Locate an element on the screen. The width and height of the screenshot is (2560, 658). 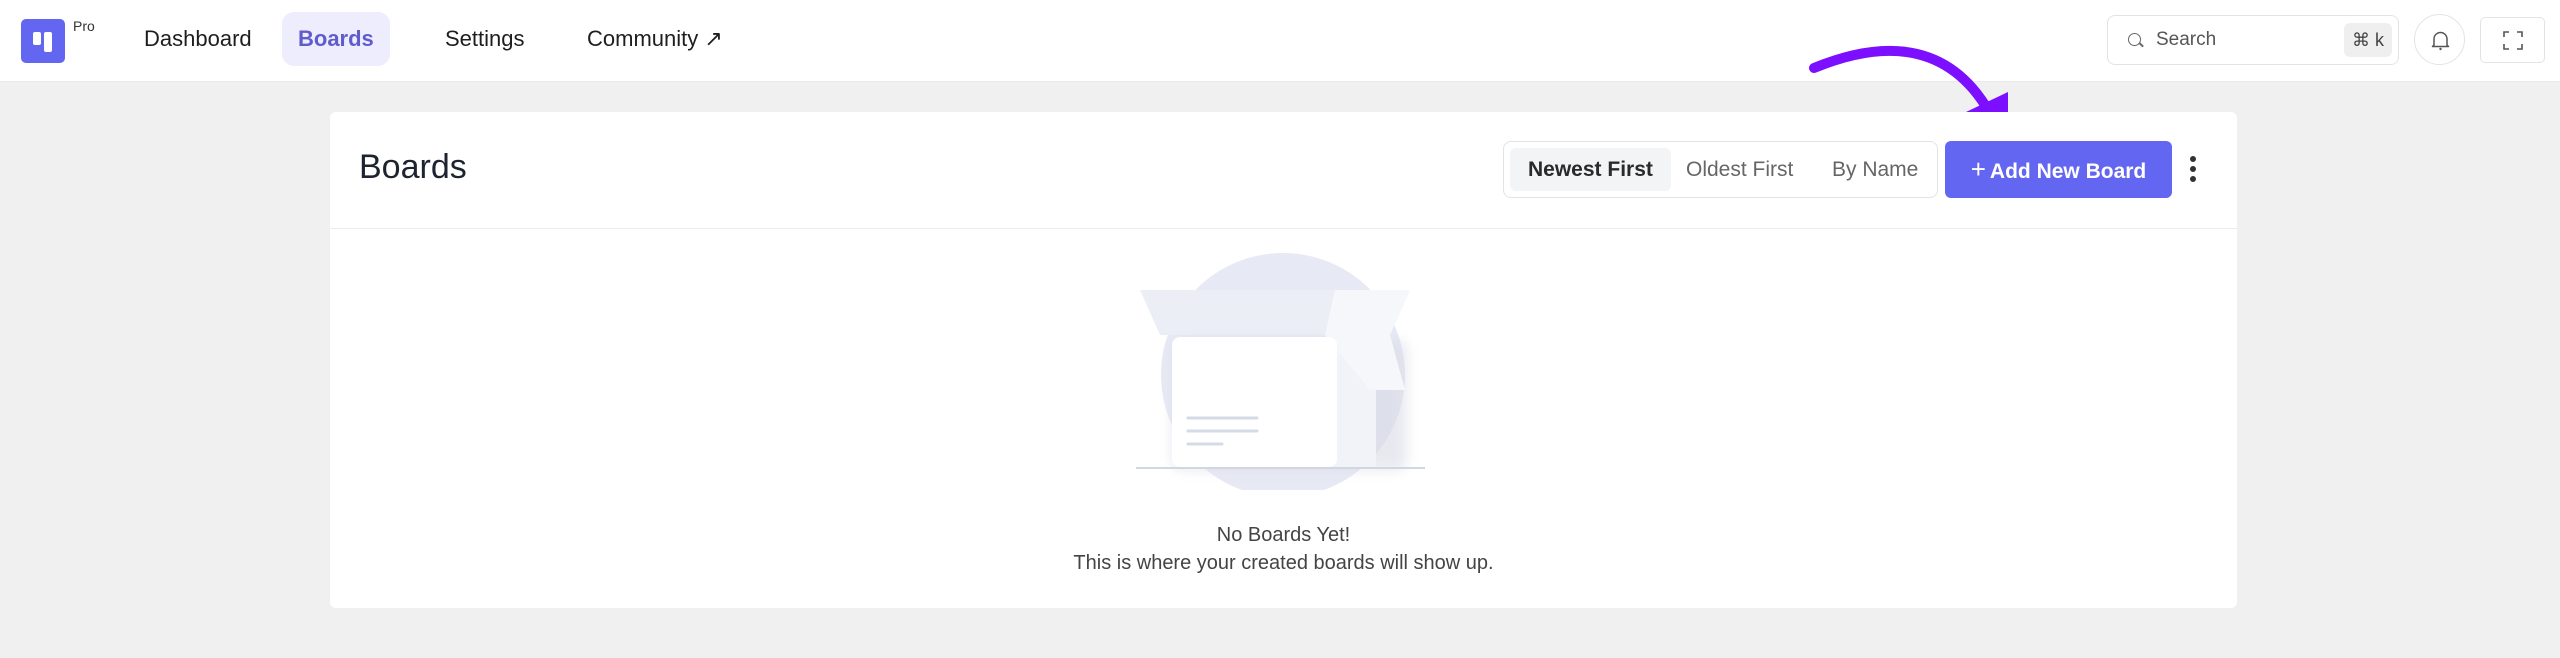
search-placeholder: Search is located at coordinates (2186, 39).